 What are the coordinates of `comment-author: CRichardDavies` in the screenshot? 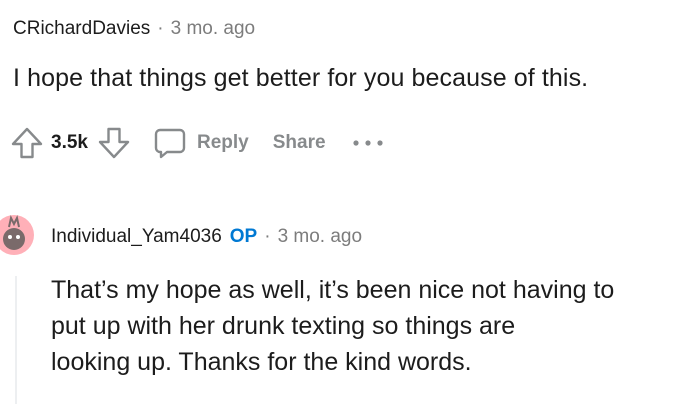 It's located at (81, 29).